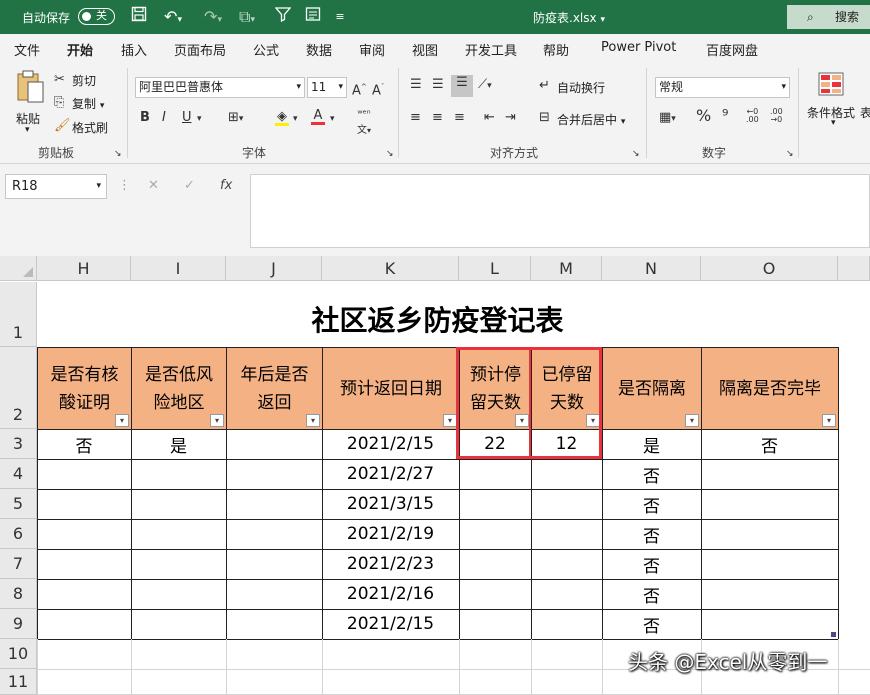 The width and height of the screenshot is (870, 695). What do you see at coordinates (831, 85) in the screenshot?
I see `conditional-format-icon` at bounding box center [831, 85].